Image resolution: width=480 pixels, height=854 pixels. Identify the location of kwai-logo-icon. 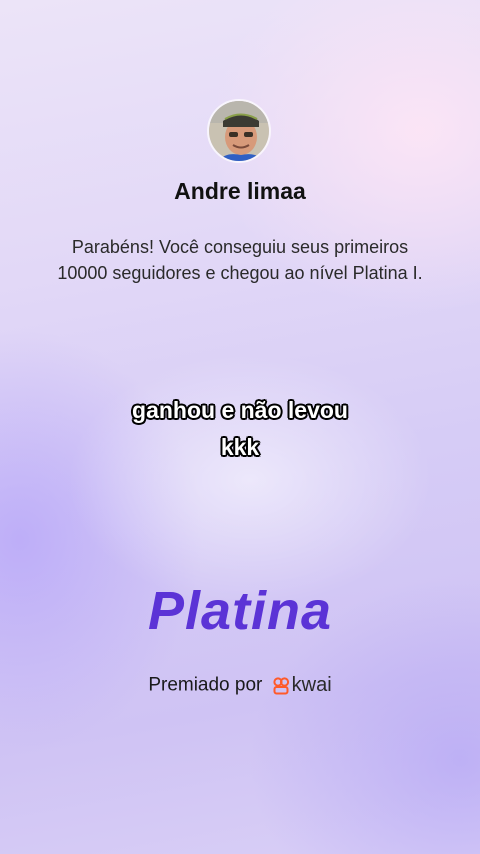
(281, 685).